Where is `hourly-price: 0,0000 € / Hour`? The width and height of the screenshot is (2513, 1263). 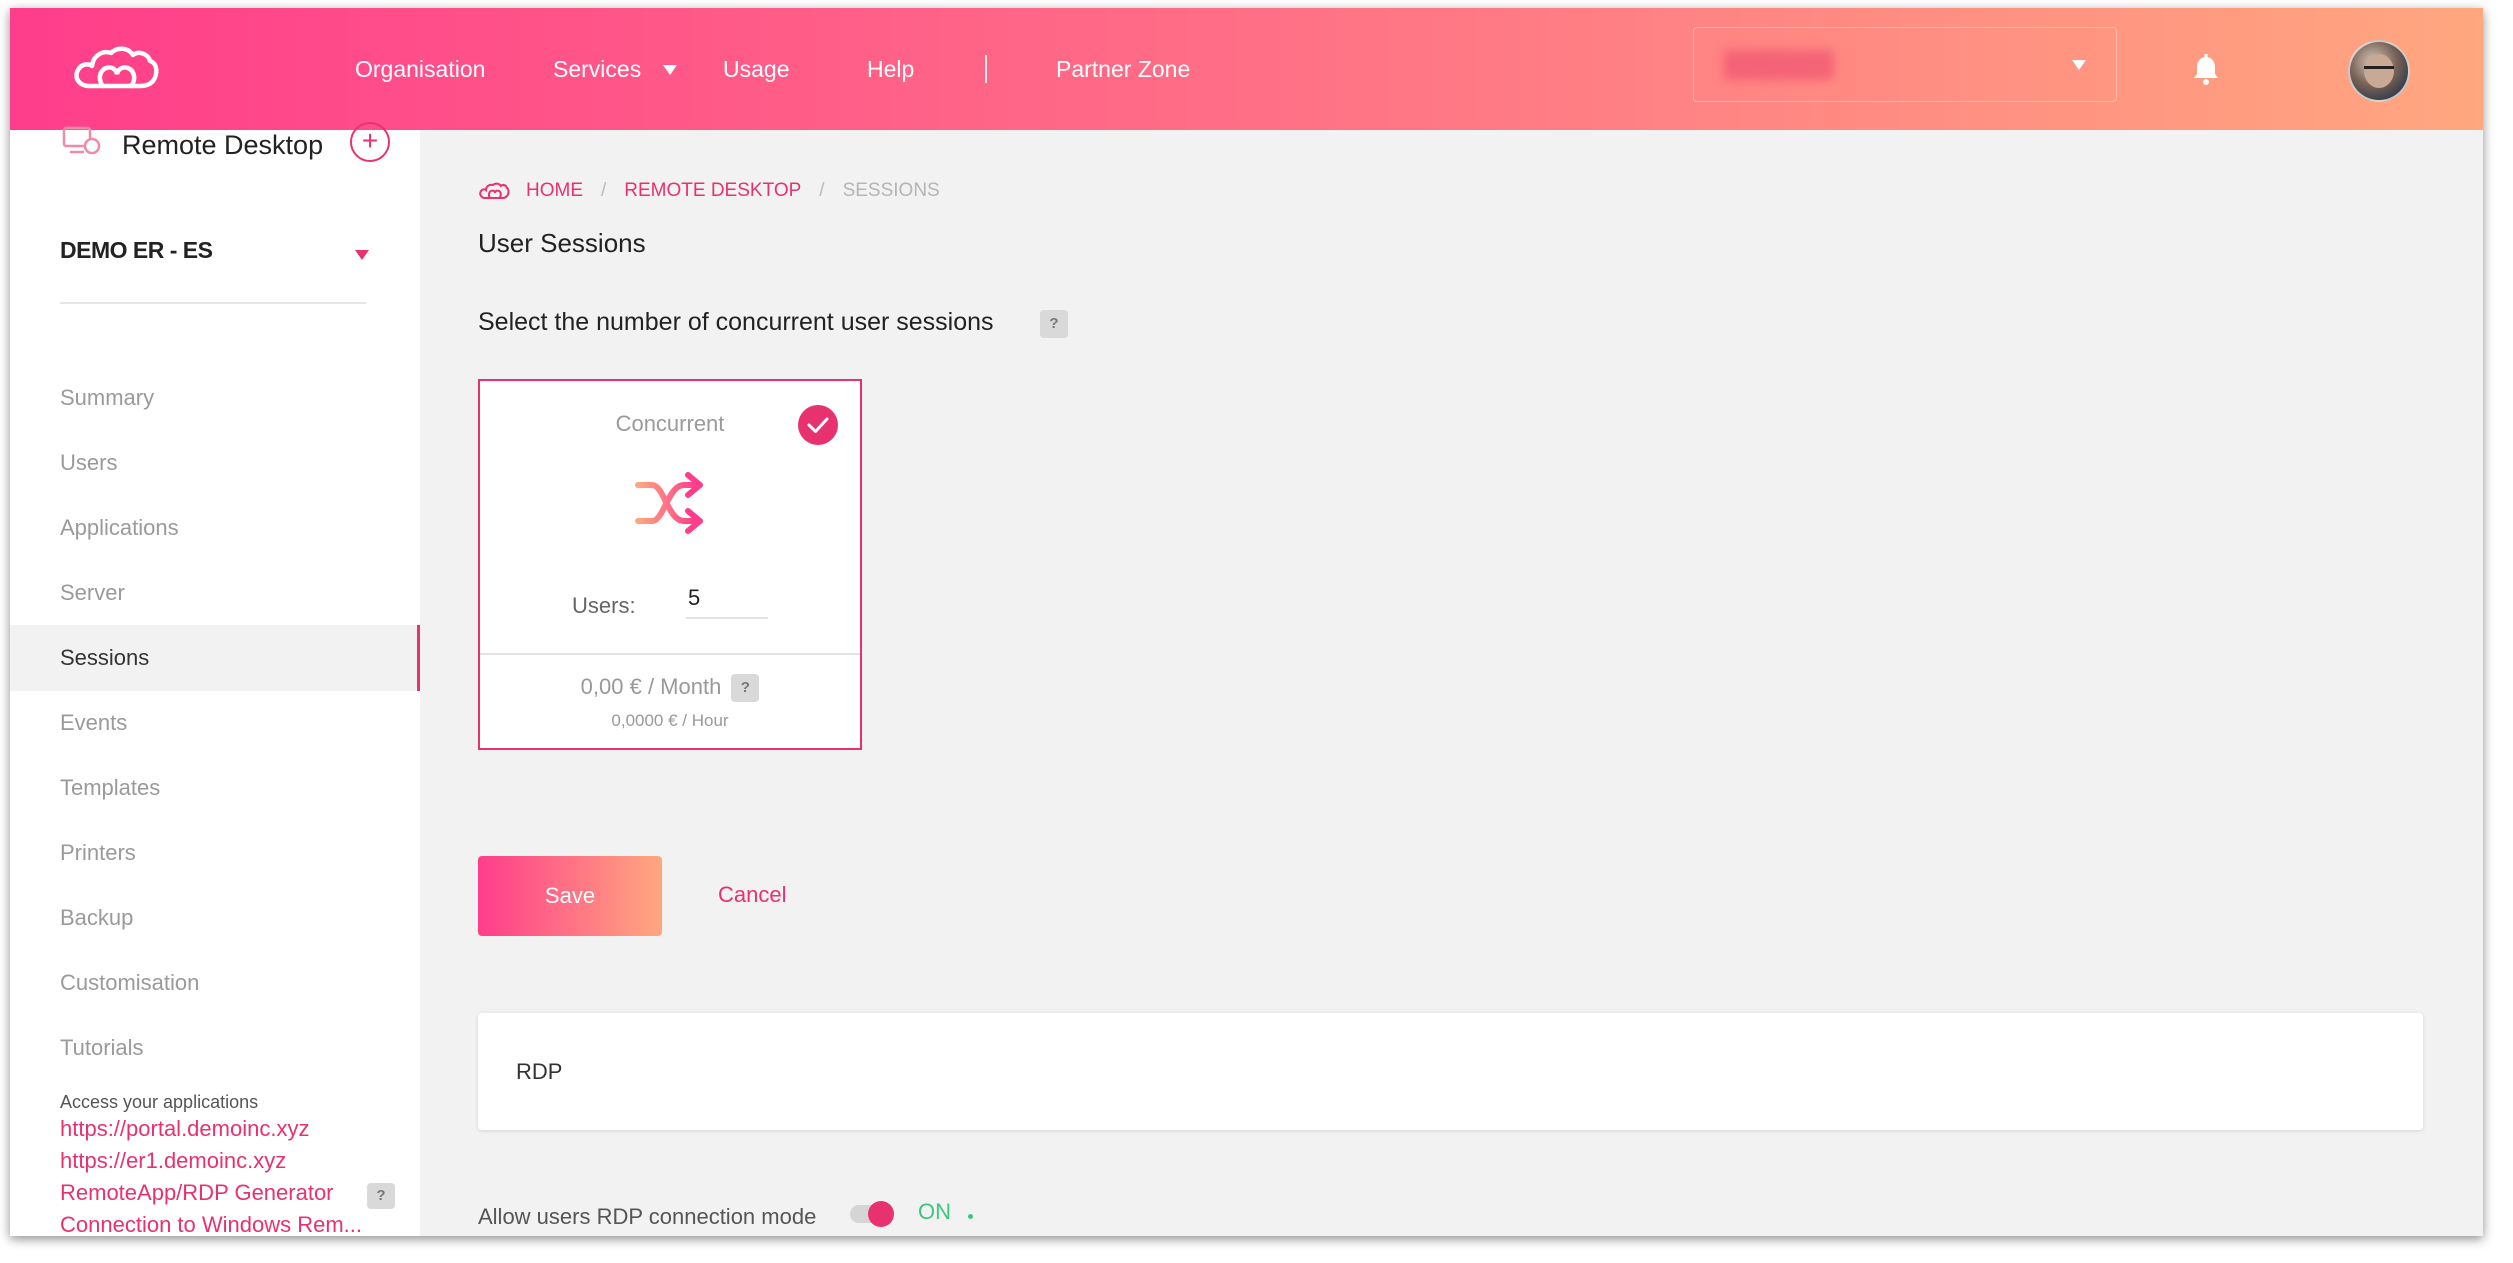 hourly-price: 0,0000 € / Hour is located at coordinates (670, 720).